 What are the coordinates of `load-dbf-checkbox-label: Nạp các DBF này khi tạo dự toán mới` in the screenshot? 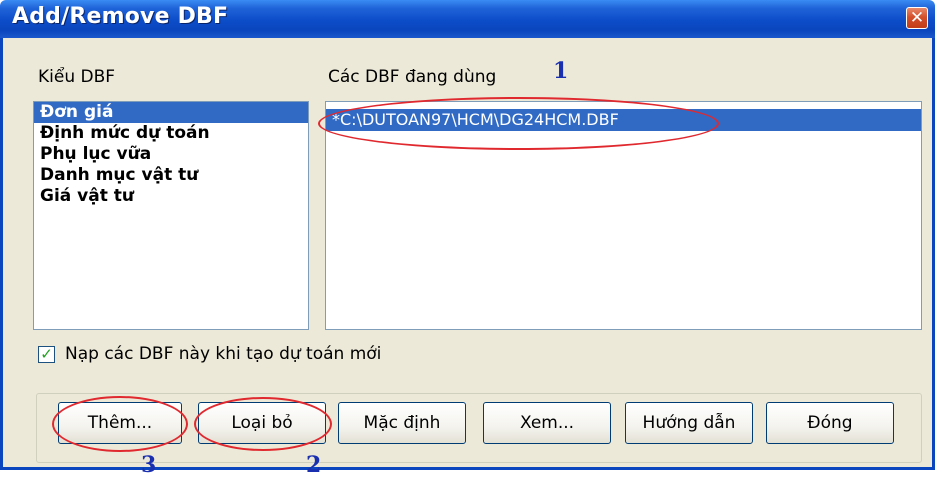 It's located at (223, 354).